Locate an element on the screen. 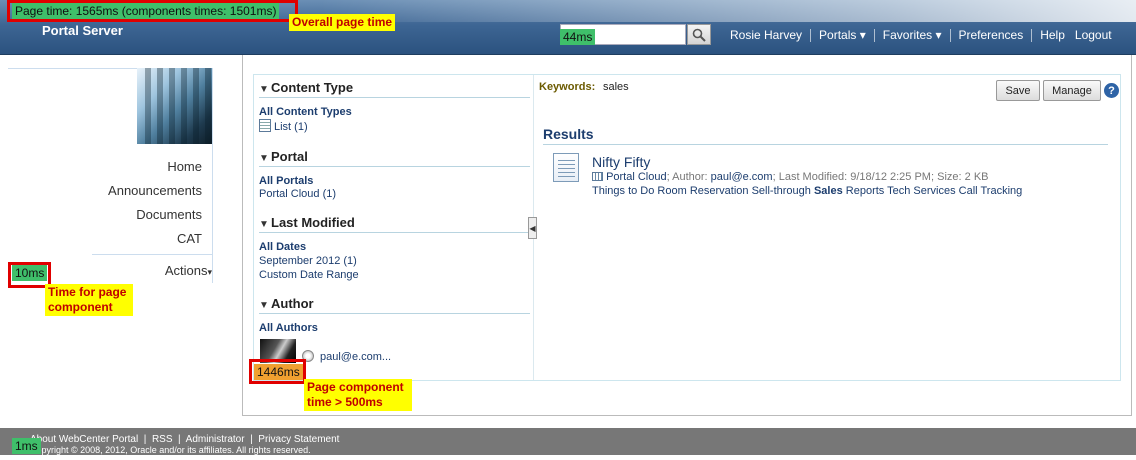  facet-all-dates: All Dates is located at coordinates (282, 247).